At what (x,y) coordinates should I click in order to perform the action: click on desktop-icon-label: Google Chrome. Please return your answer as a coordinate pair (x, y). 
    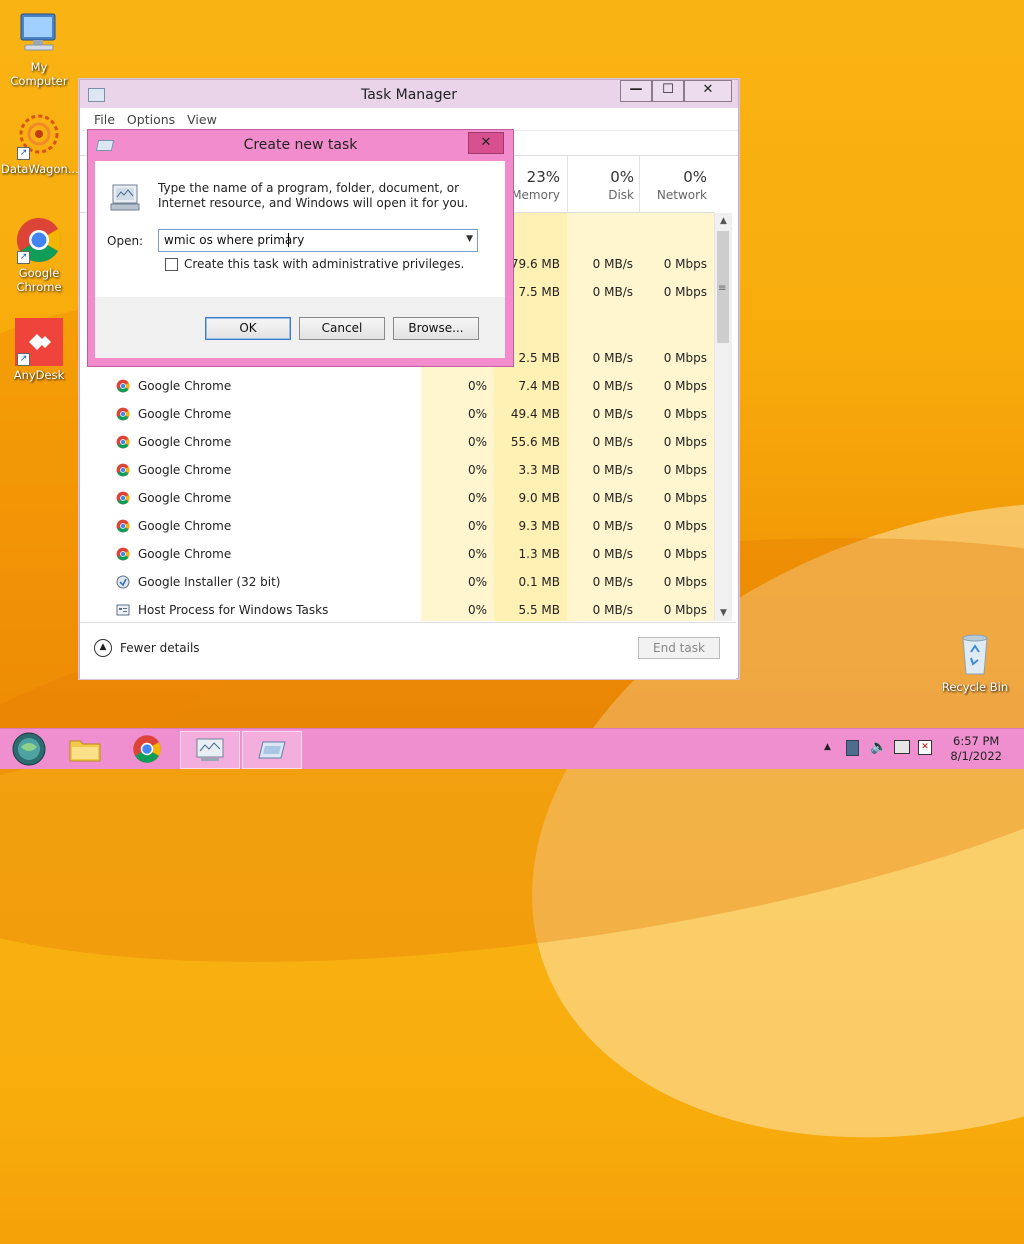
    Looking at the image, I should click on (39, 280).